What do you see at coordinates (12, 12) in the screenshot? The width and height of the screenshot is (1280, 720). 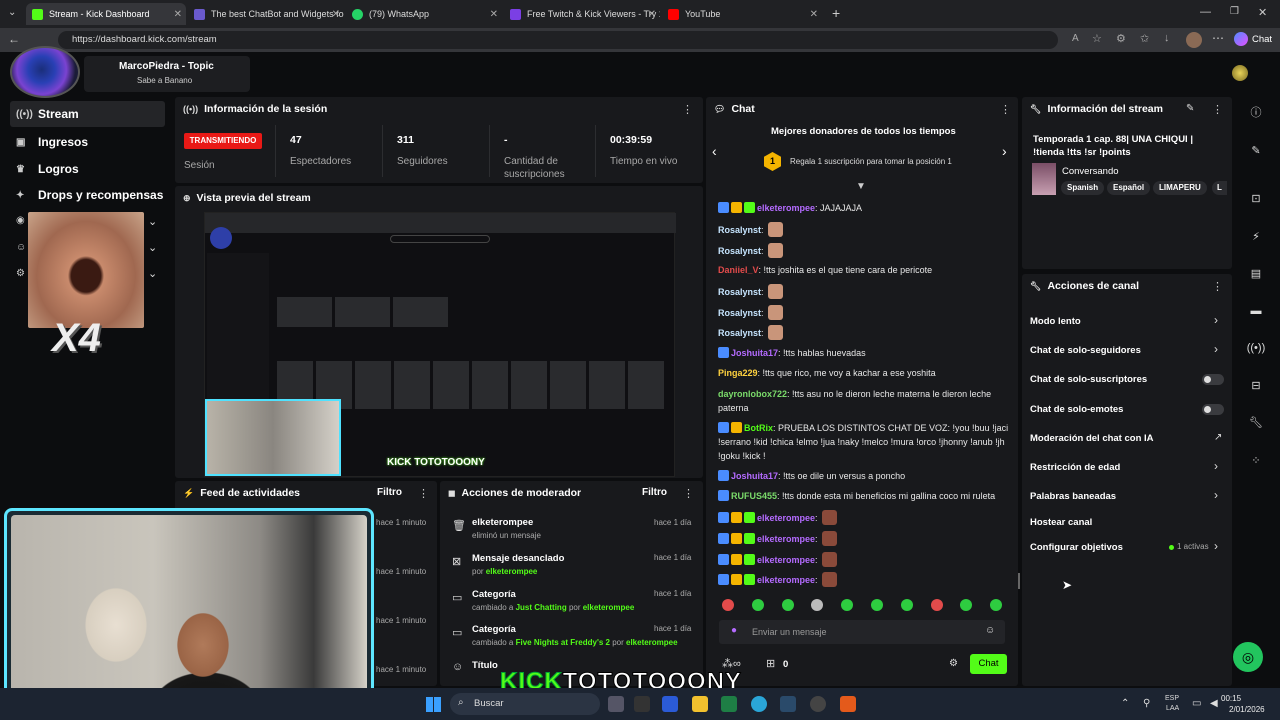 I see `tab-list-icon: ⌄` at bounding box center [12, 12].